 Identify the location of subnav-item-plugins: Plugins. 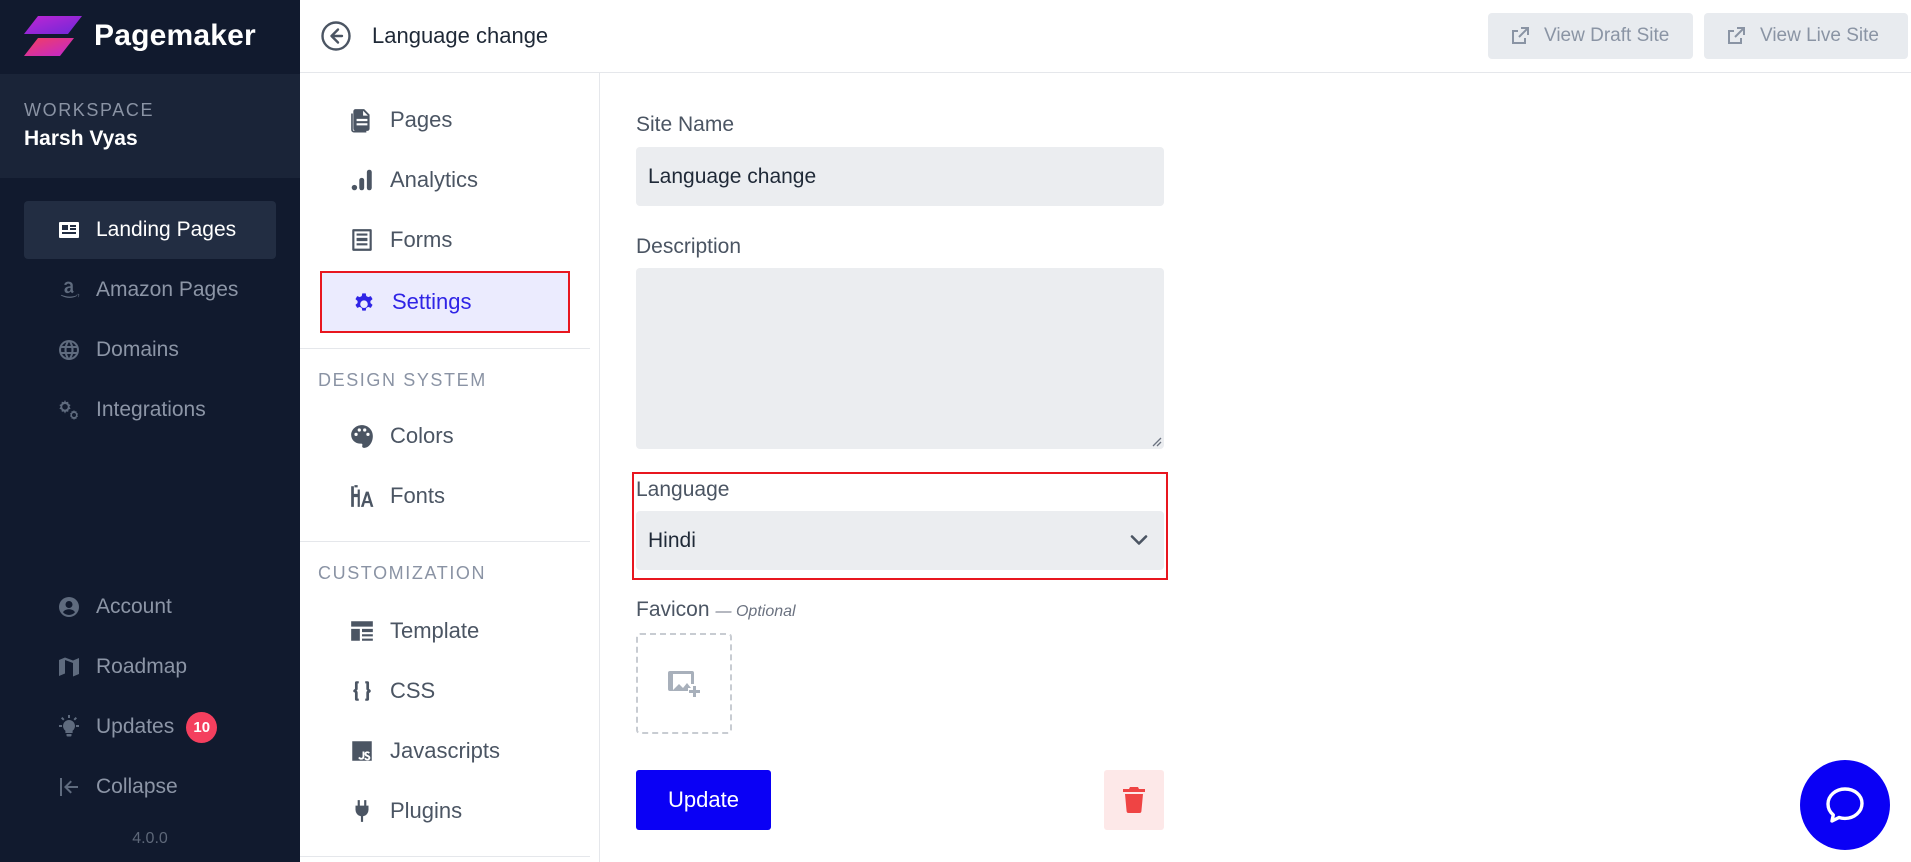
(445, 811).